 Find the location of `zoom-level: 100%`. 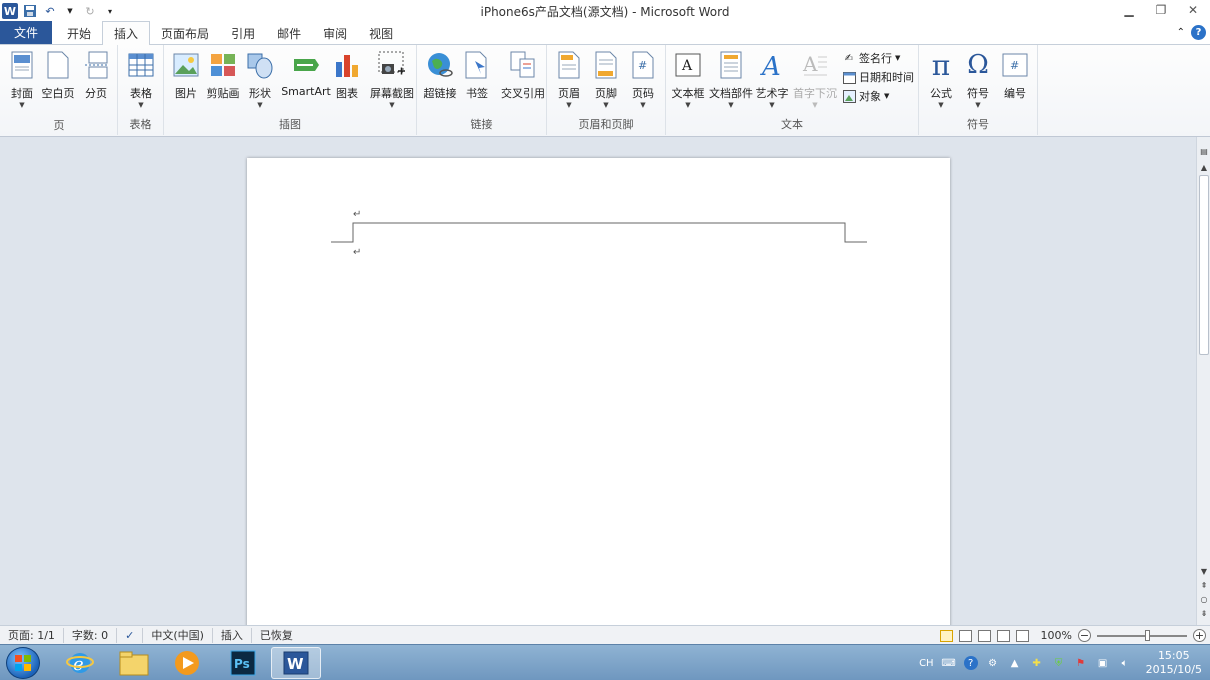

zoom-level: 100% is located at coordinates (1056, 635).